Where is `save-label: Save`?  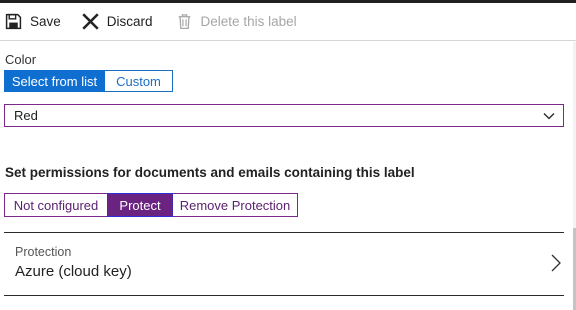 save-label: Save is located at coordinates (45, 21).